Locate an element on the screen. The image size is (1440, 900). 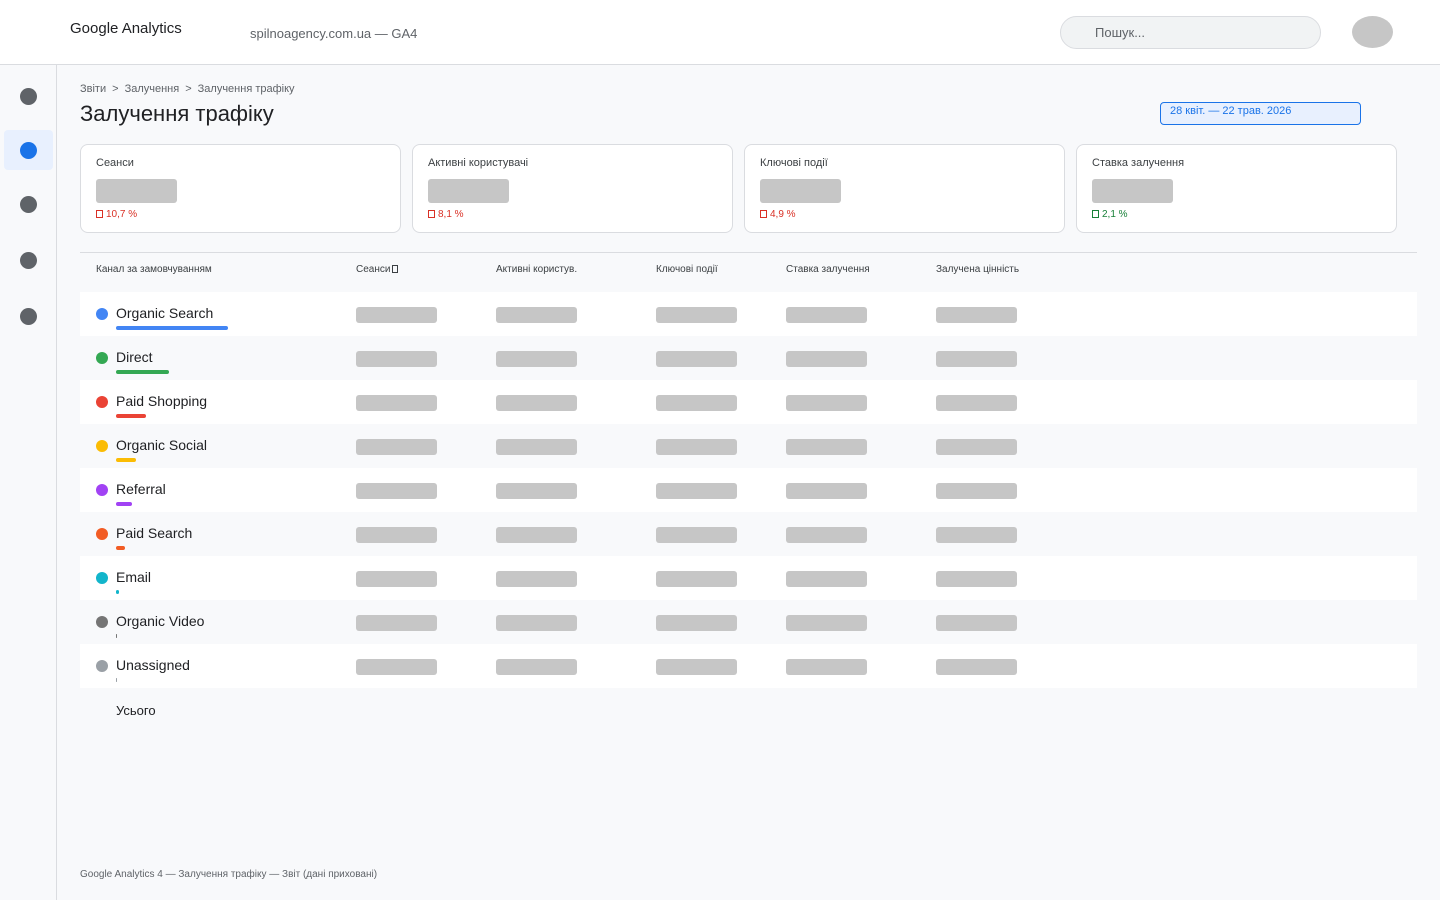
column-header-engaged-value: Залучена цінність is located at coordinates (977, 269).